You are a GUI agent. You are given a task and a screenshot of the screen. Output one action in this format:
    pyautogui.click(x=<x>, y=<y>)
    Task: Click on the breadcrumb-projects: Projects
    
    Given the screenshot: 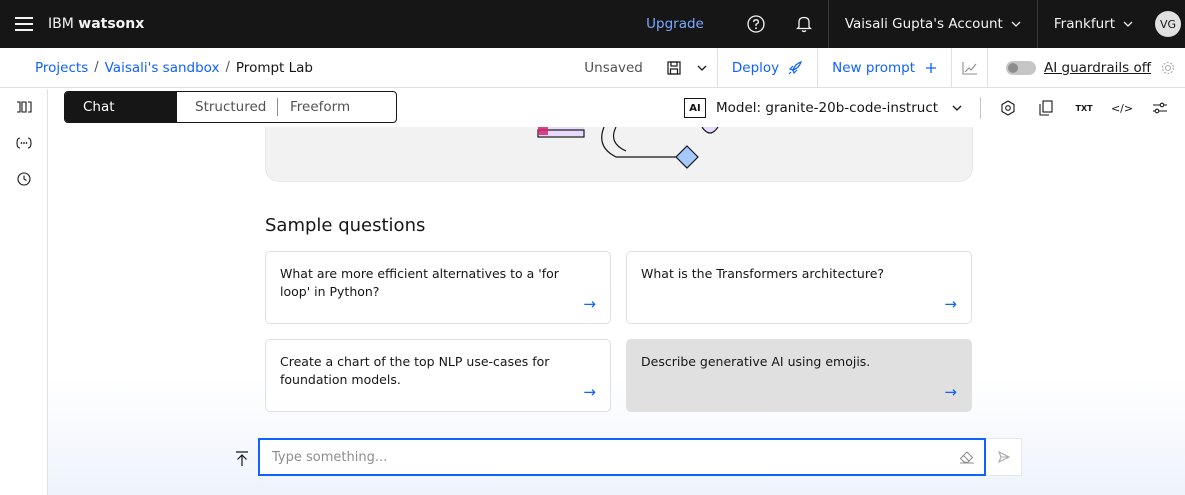 What is the action you would take?
    pyautogui.click(x=61, y=68)
    